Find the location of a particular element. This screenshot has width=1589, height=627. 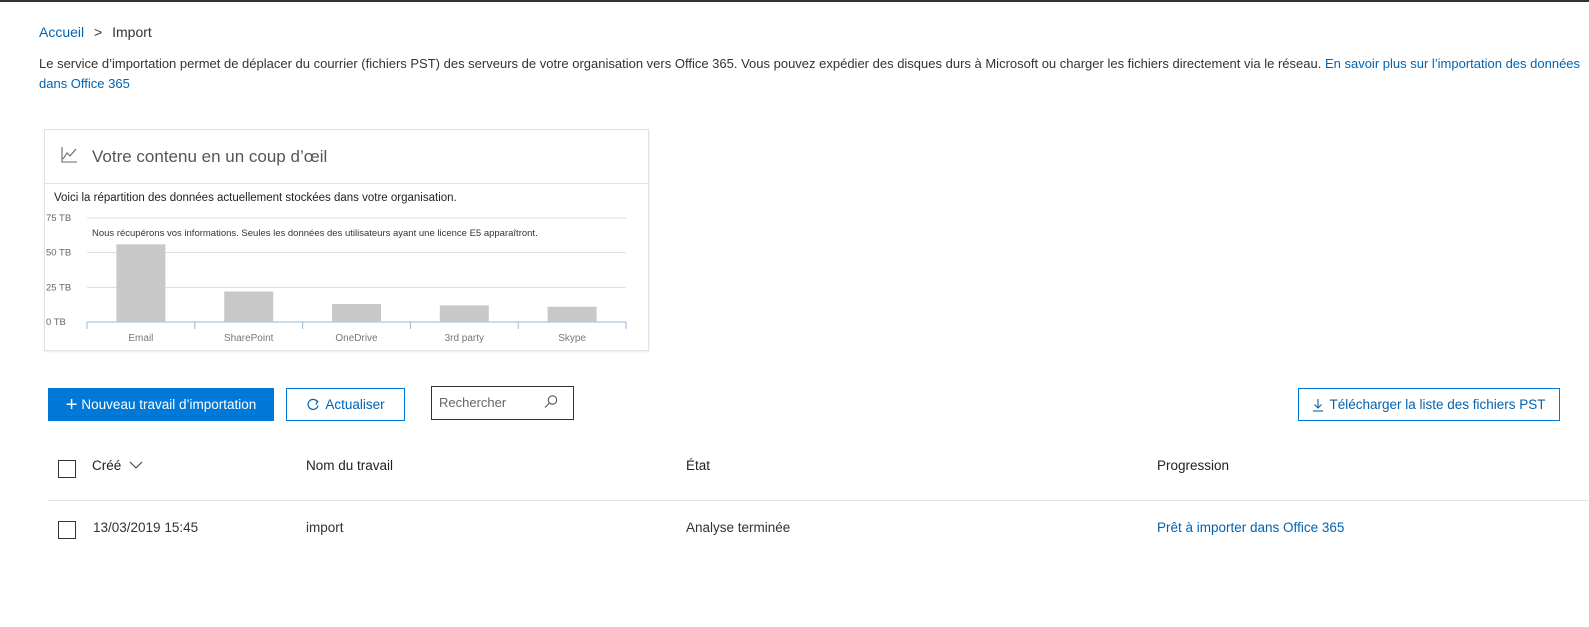

chevron-down-icon is located at coordinates (136, 465).